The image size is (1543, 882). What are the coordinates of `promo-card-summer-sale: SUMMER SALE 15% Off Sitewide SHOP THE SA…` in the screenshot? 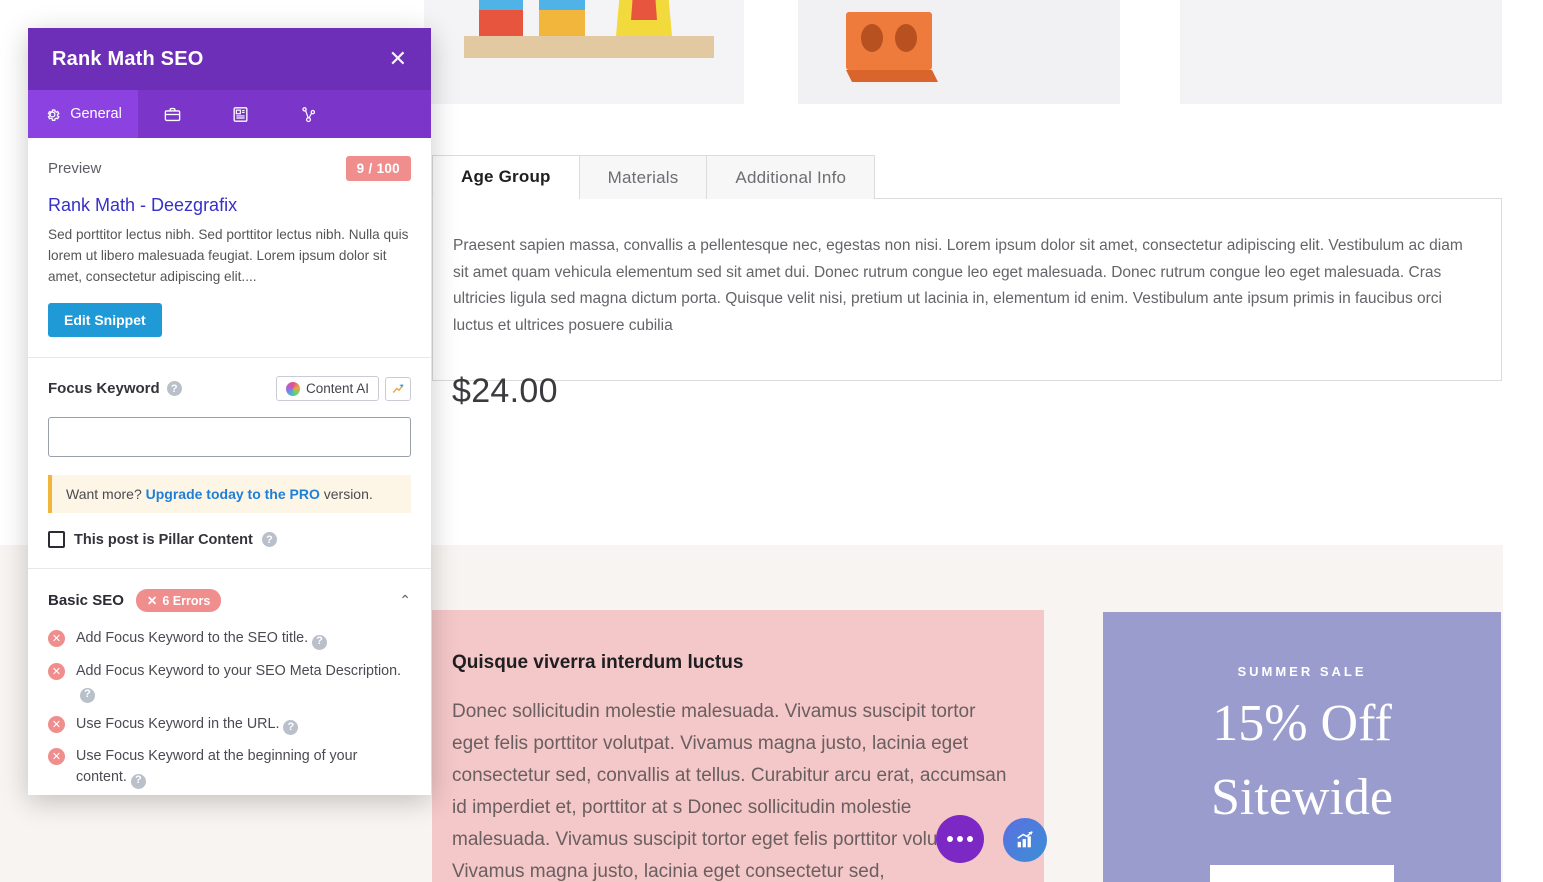 It's located at (1302, 747).